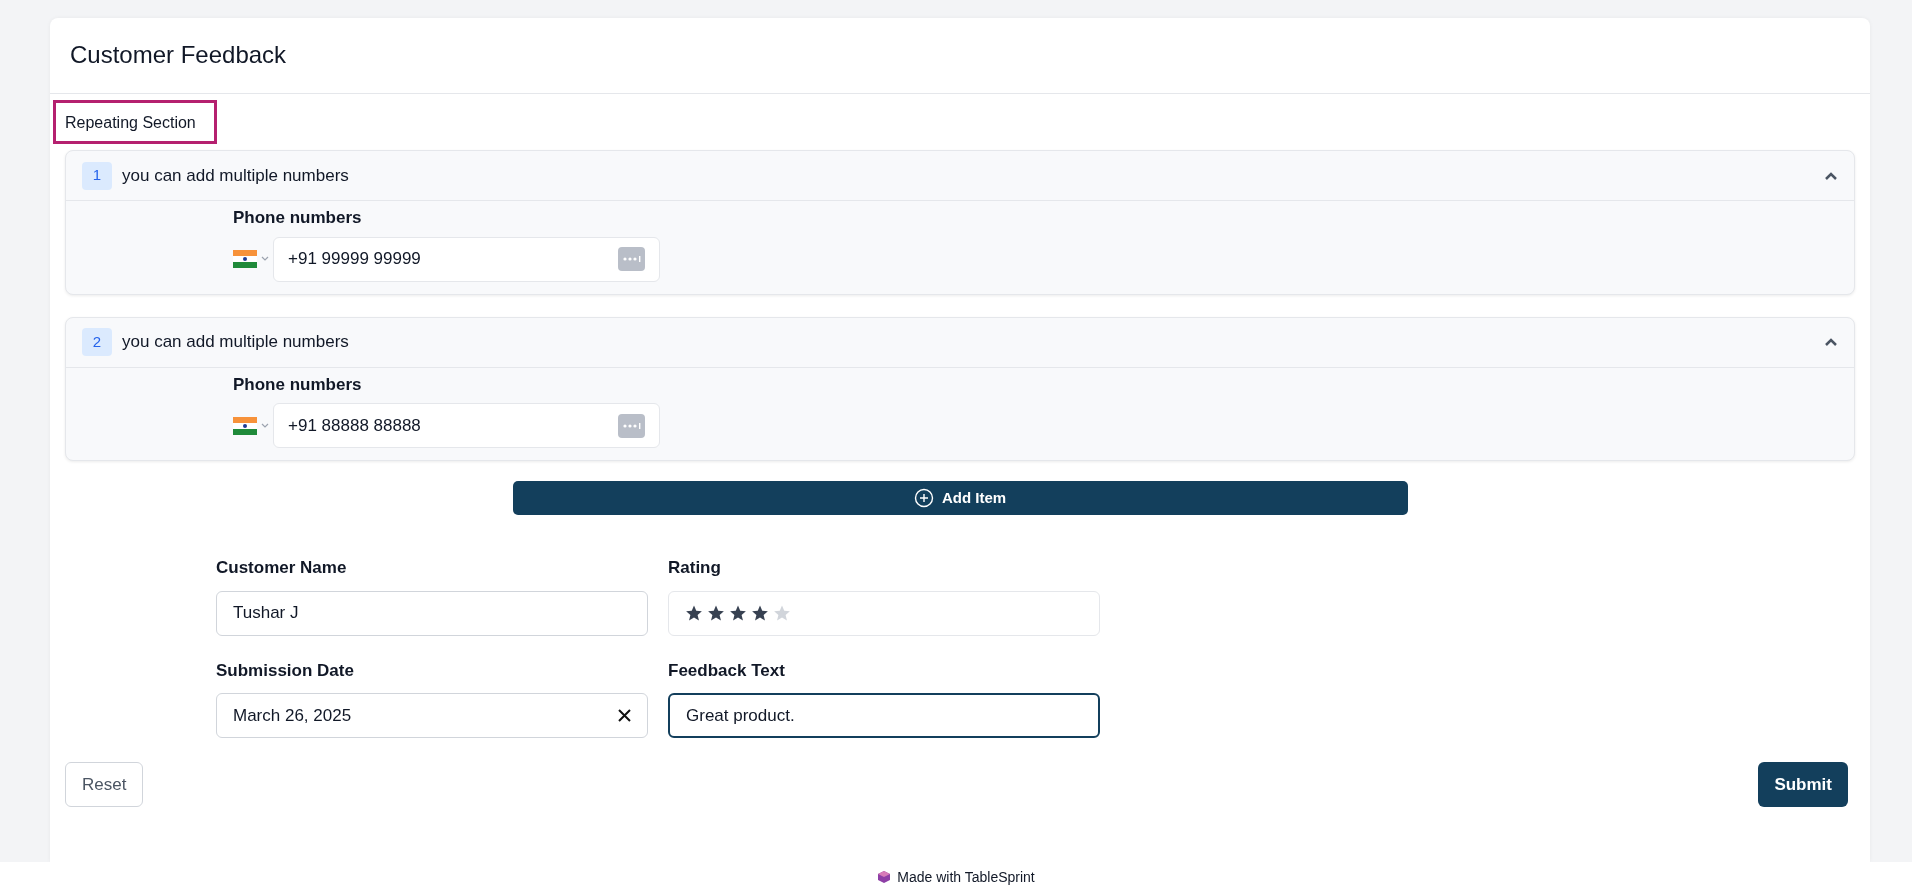  What do you see at coordinates (884, 877) in the screenshot?
I see `cube-icon` at bounding box center [884, 877].